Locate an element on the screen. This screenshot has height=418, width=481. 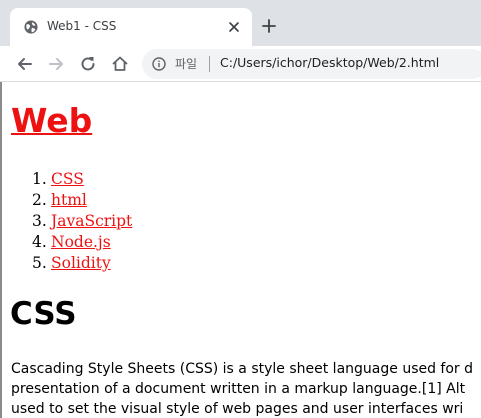
nav-link-css: CSS is located at coordinates (67, 179).